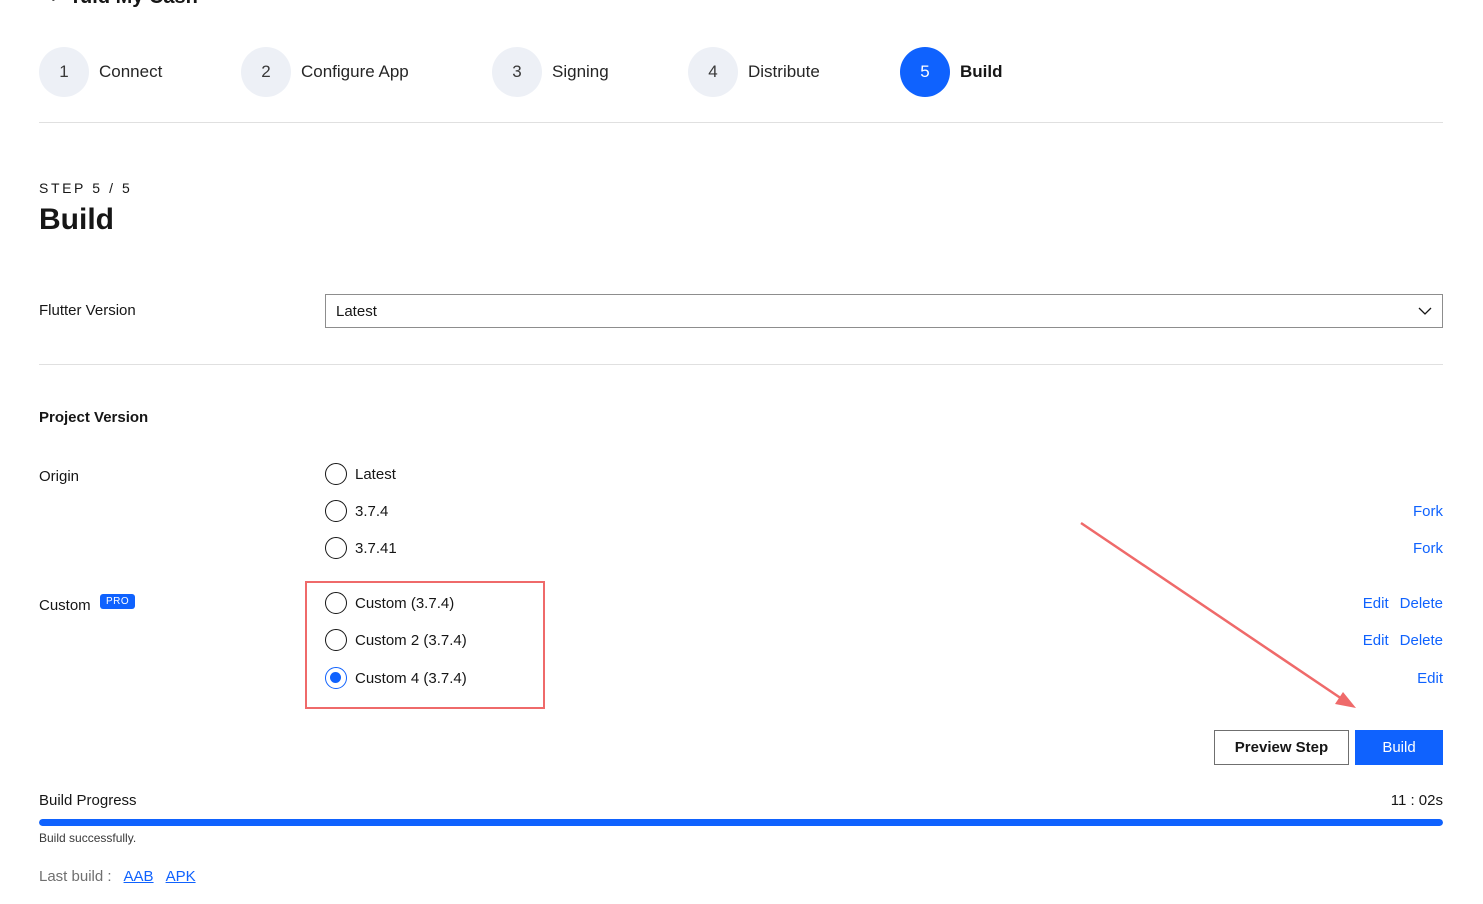 This screenshot has width=1483, height=904. I want to click on origin-actions-3-7-41: Fork, so click(1428, 548).